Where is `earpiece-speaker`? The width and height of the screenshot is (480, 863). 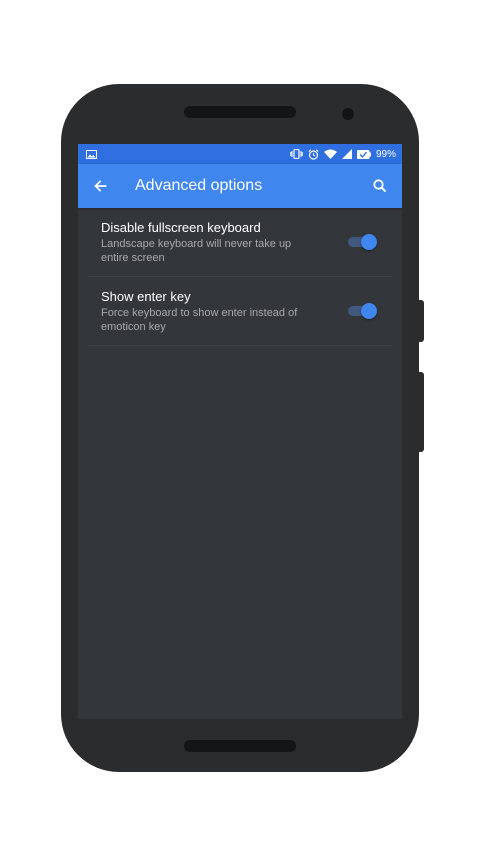 earpiece-speaker is located at coordinates (240, 112).